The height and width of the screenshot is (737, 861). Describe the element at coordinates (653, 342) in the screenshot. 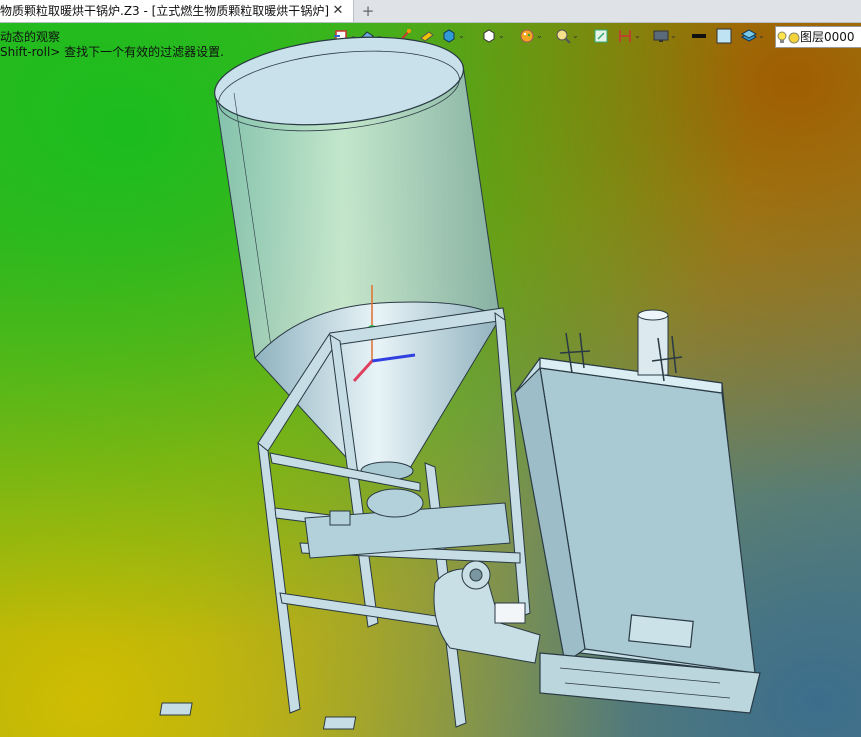

I see `chimney-pipe` at that location.